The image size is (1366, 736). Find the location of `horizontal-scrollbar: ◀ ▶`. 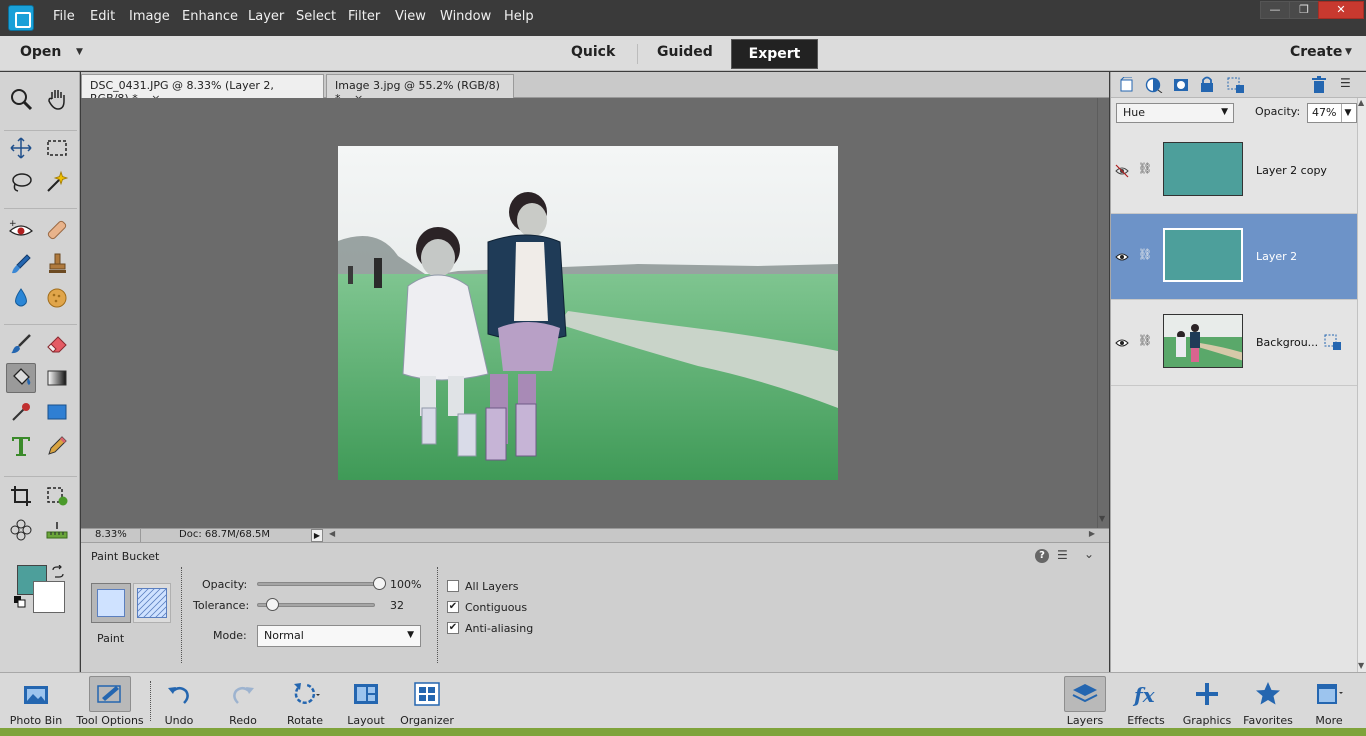

horizontal-scrollbar: ◀ ▶ is located at coordinates (713, 535).